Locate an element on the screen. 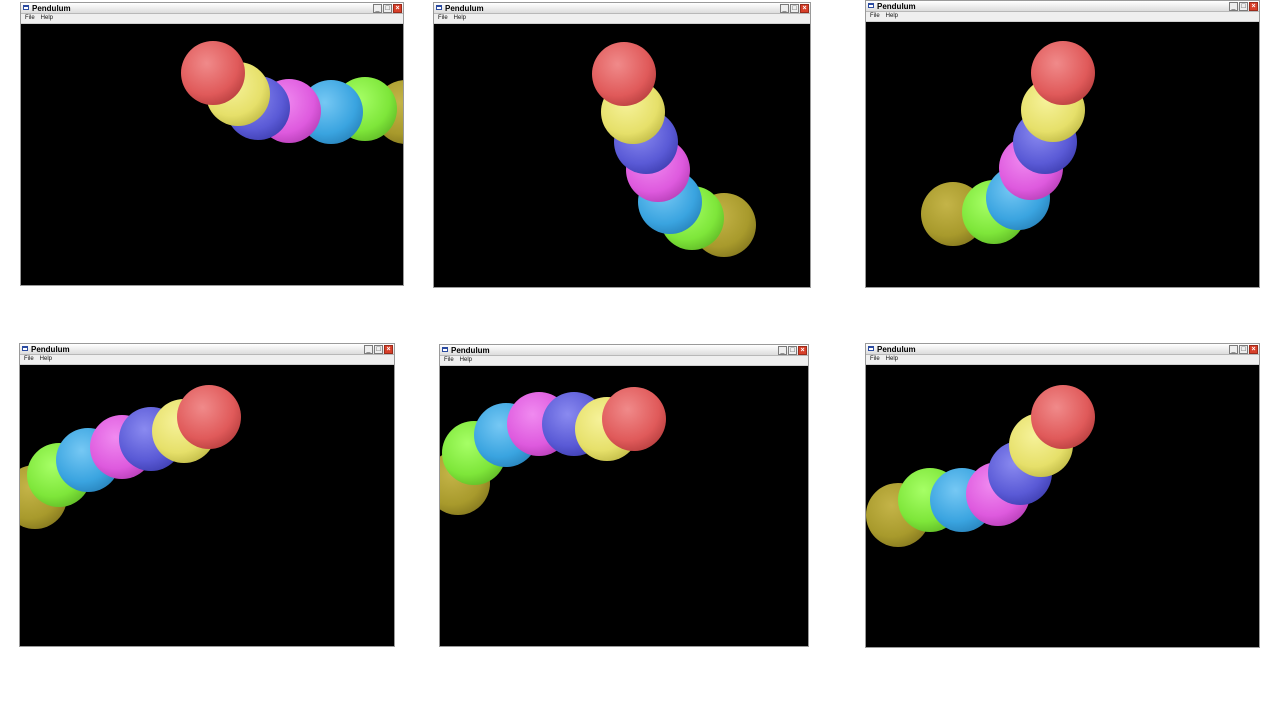 The image size is (1280, 720). pendulum-window-2: Pendulum _ □ × File Help is located at coordinates (622, 145).